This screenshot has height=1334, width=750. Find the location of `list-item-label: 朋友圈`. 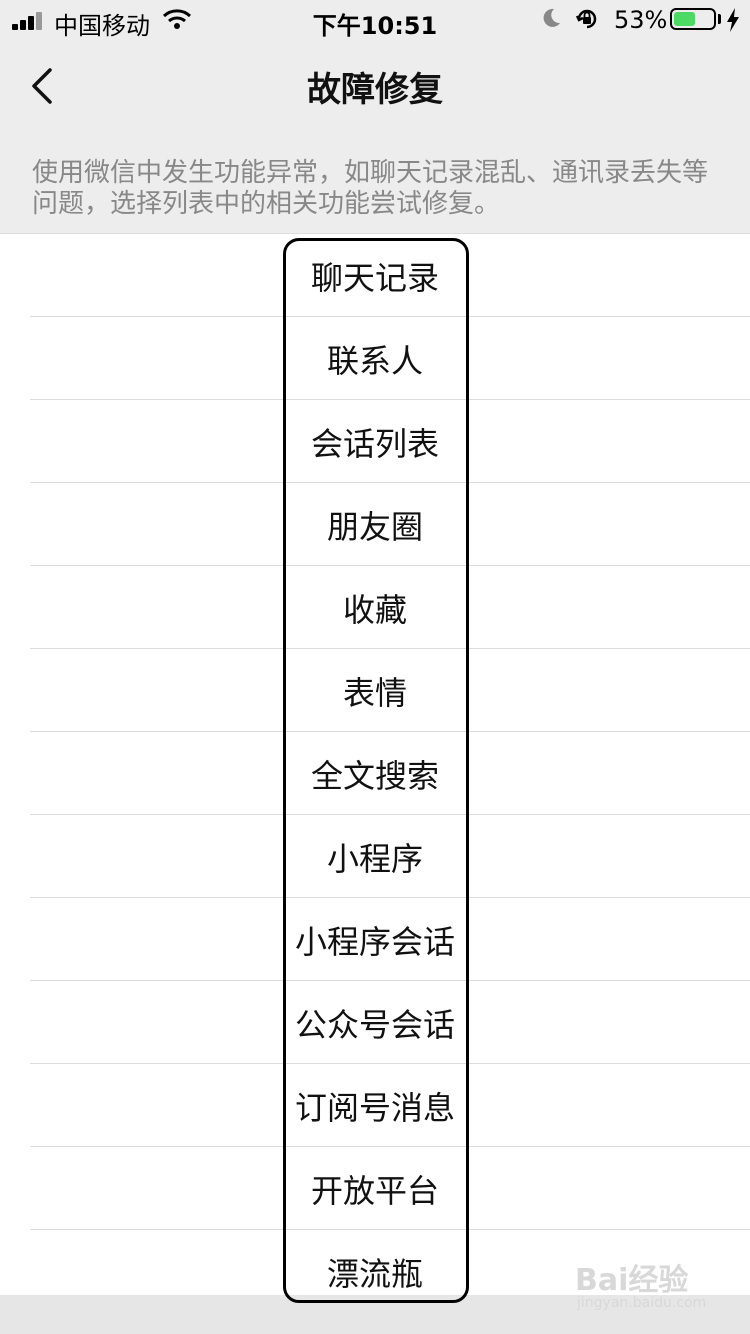

list-item-label: 朋友圈 is located at coordinates (374, 526).